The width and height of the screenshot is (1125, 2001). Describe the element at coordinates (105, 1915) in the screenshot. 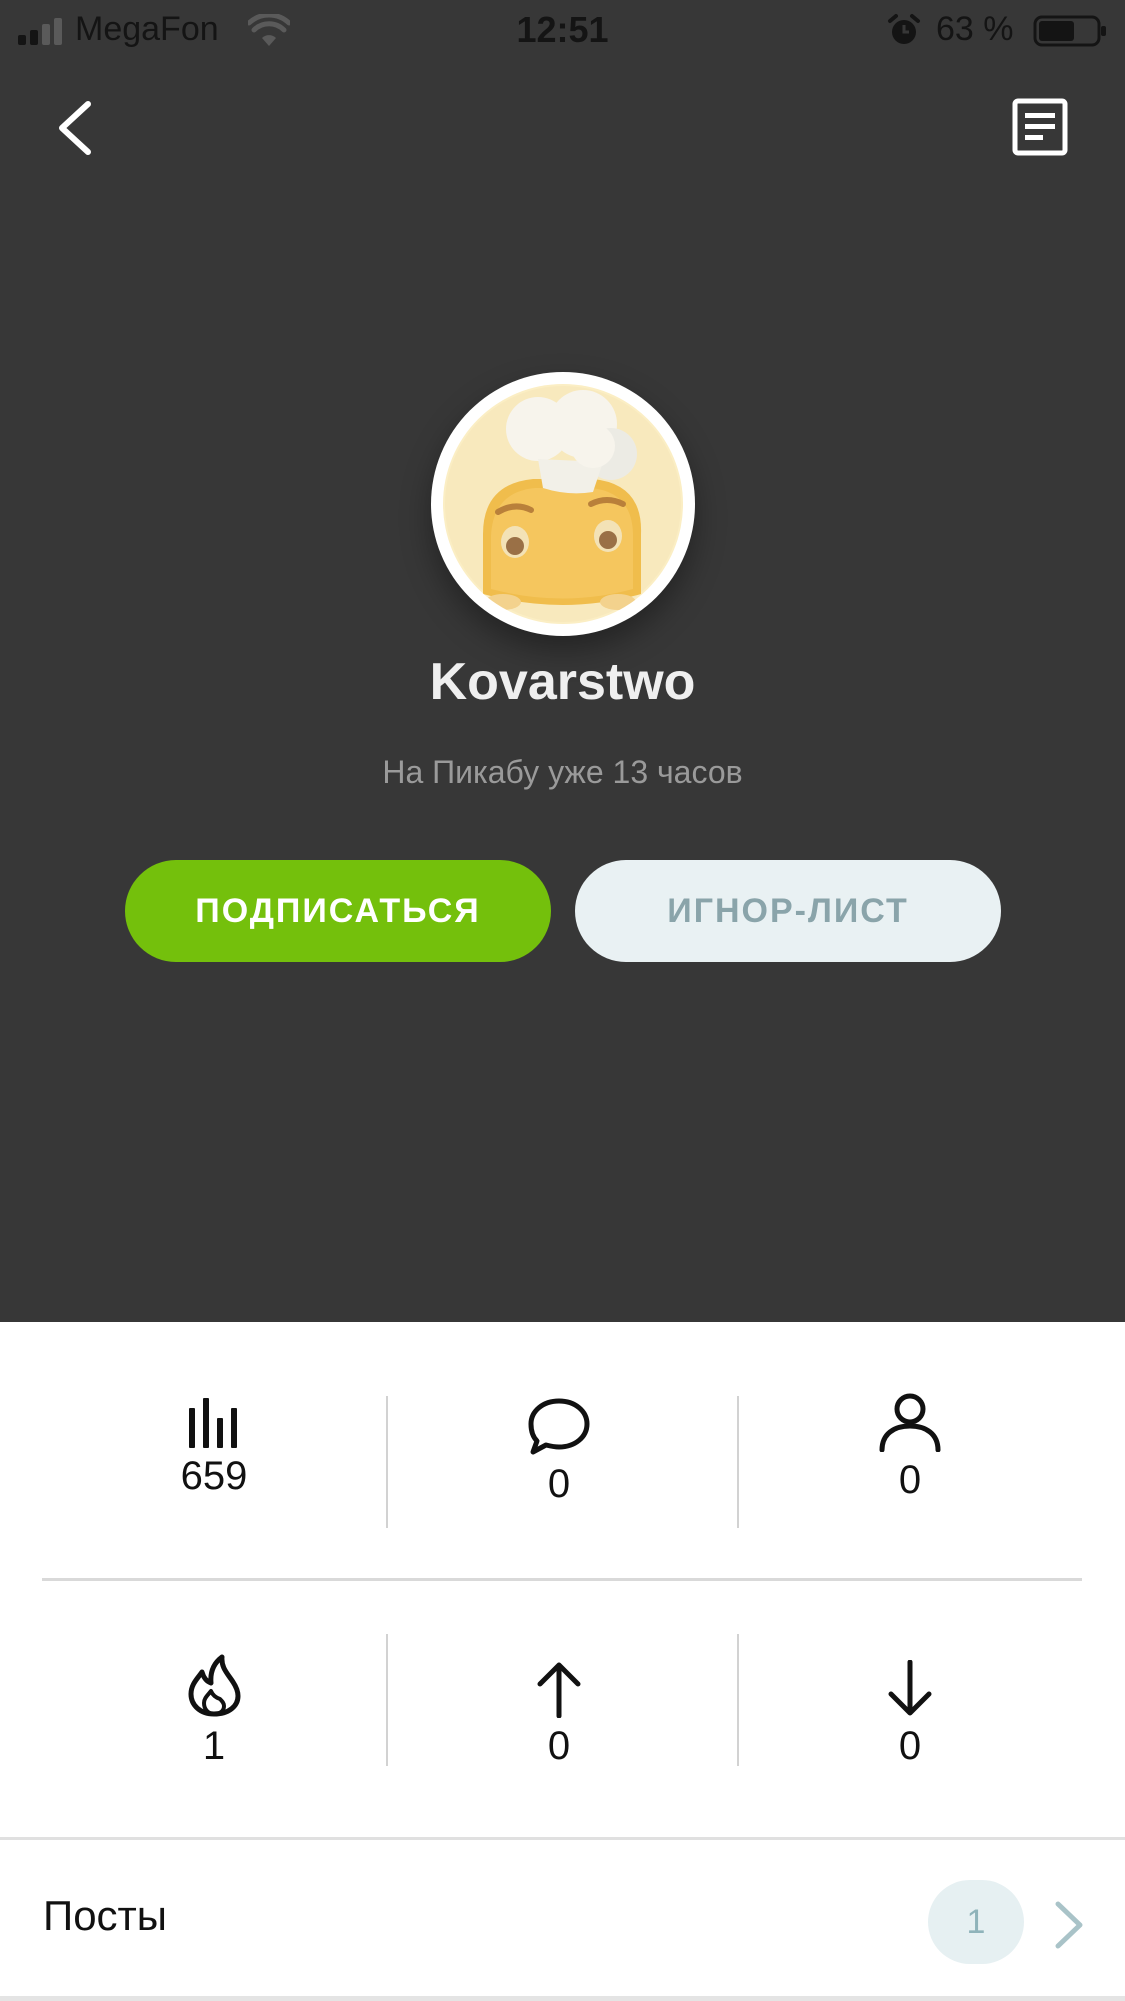

I see `posts-label: Посты` at that location.